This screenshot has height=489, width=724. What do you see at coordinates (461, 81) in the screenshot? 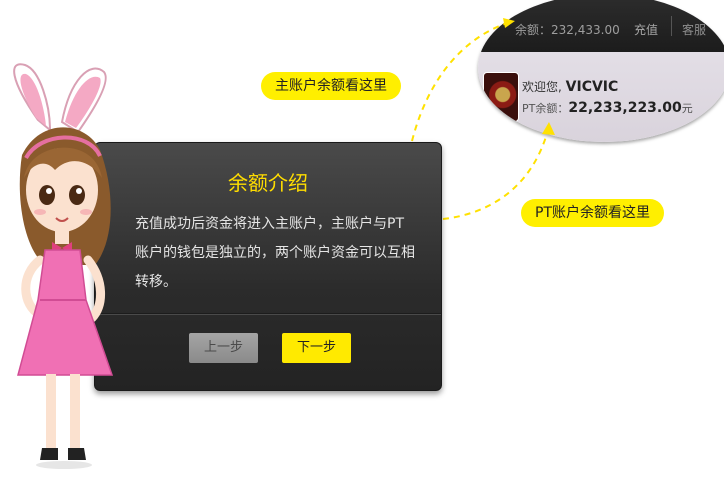
I see `main-balance-pointer` at bounding box center [461, 81].